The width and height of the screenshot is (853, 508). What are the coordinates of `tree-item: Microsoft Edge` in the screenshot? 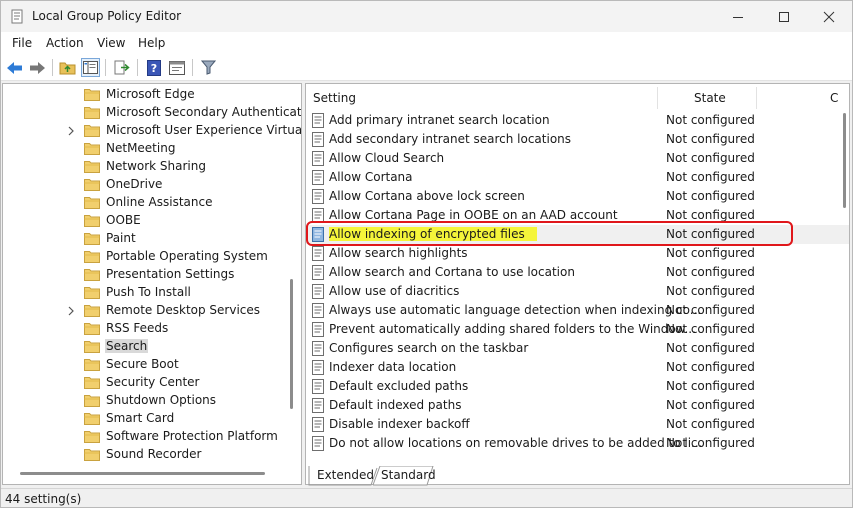 It's located at (148, 95).